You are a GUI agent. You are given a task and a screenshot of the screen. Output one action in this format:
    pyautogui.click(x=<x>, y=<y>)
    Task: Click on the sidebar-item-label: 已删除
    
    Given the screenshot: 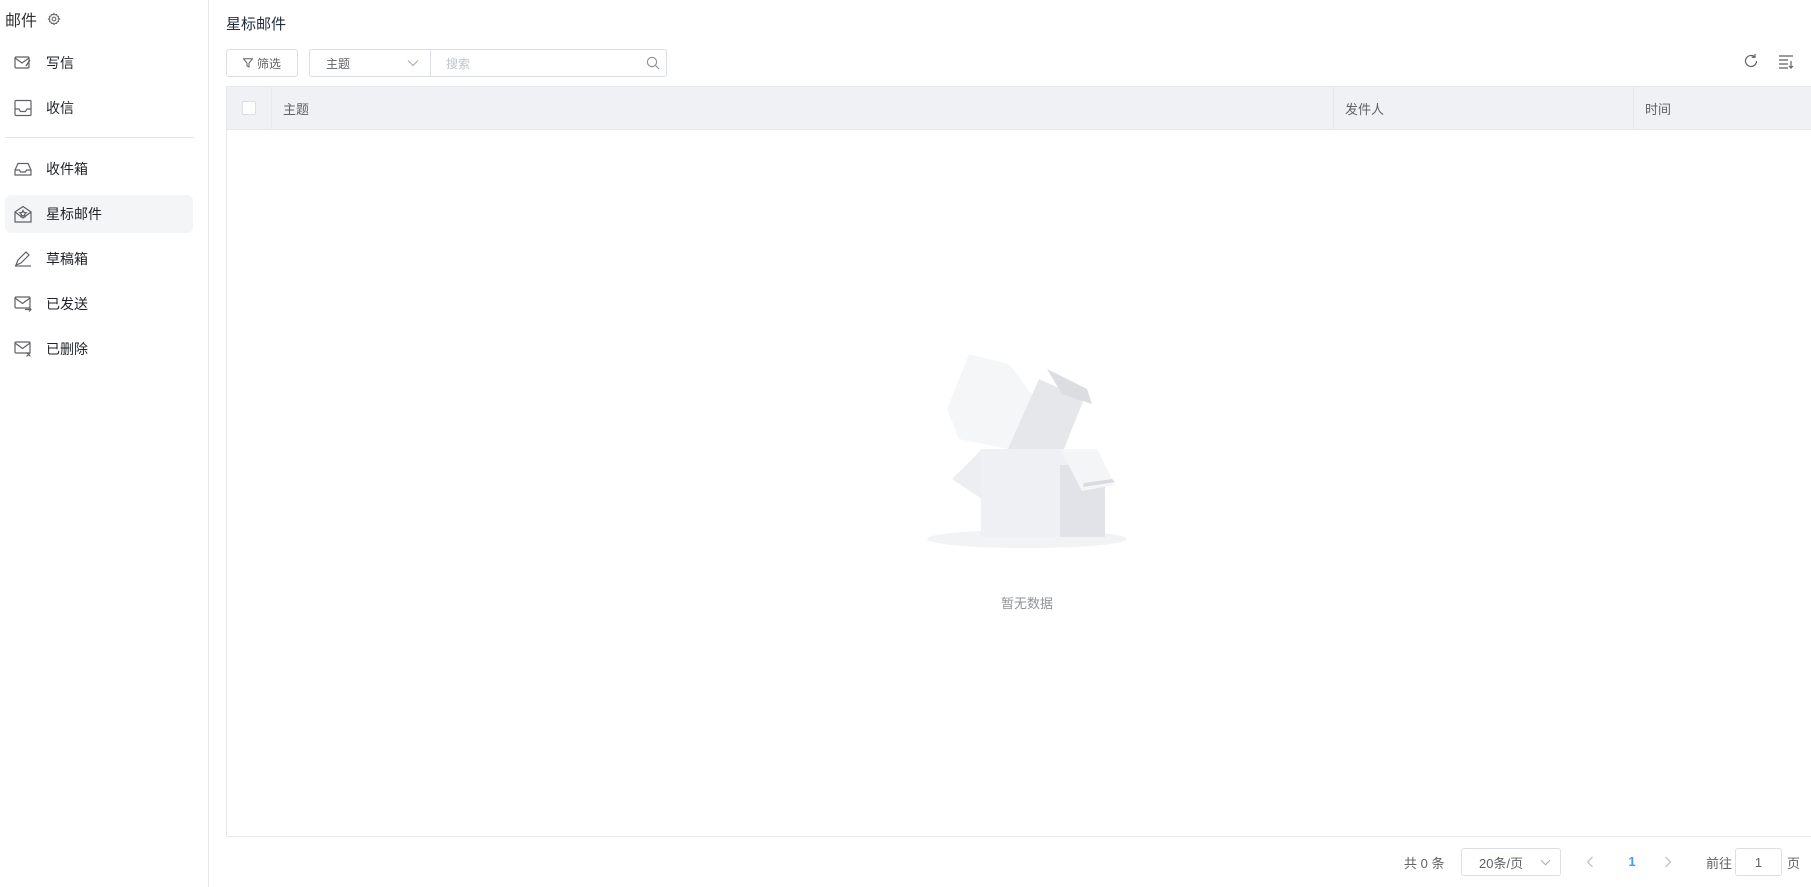 What is the action you would take?
    pyautogui.click(x=67, y=349)
    